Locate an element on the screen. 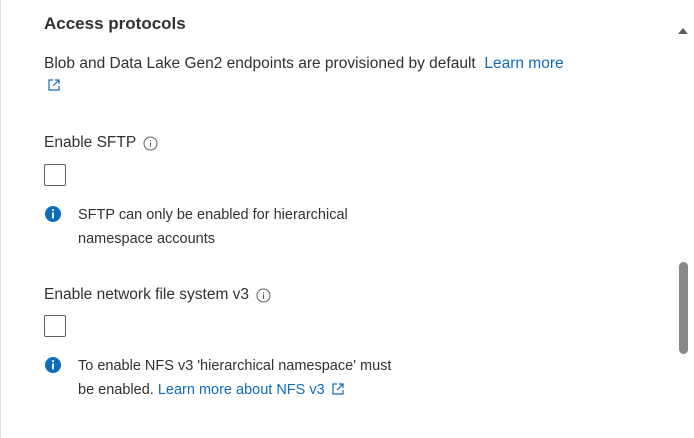 The width and height of the screenshot is (694, 438). enable-sftp-label: Enable SFTP is located at coordinates (101, 143).